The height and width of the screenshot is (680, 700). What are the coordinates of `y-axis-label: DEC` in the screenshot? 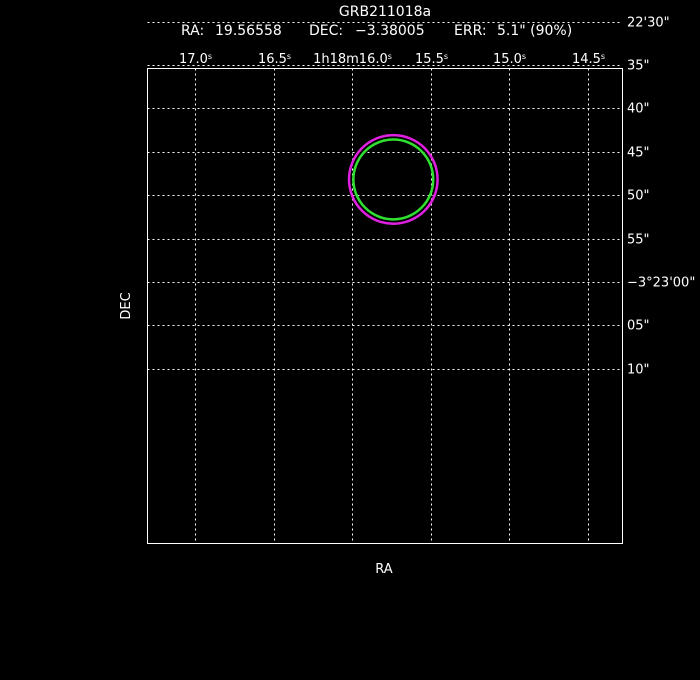 It's located at (126, 305).